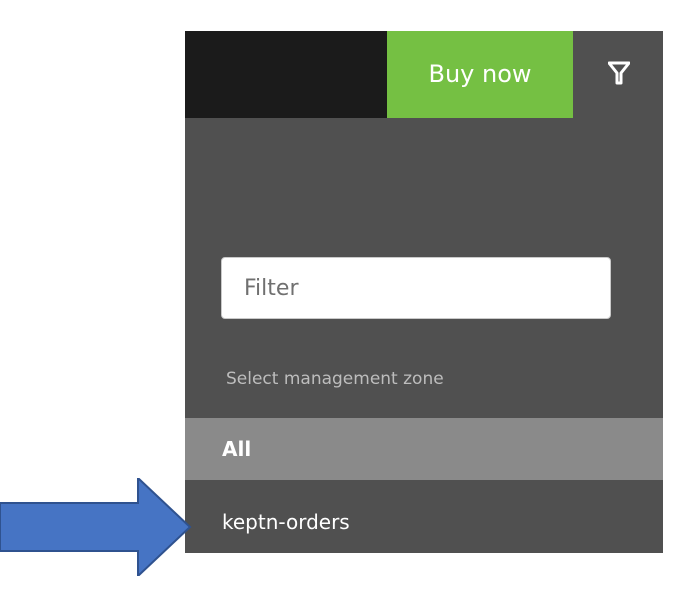 The image size is (685, 600). Describe the element at coordinates (335, 379) in the screenshot. I see `select-management-zone-label: Select management zone` at that location.